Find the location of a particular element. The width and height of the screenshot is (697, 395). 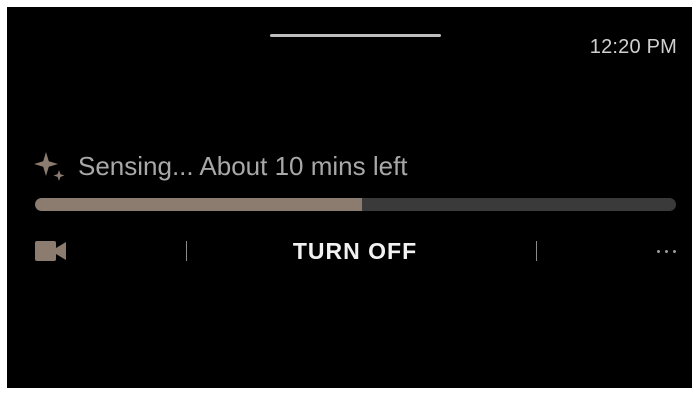

divider-left is located at coordinates (186, 251).